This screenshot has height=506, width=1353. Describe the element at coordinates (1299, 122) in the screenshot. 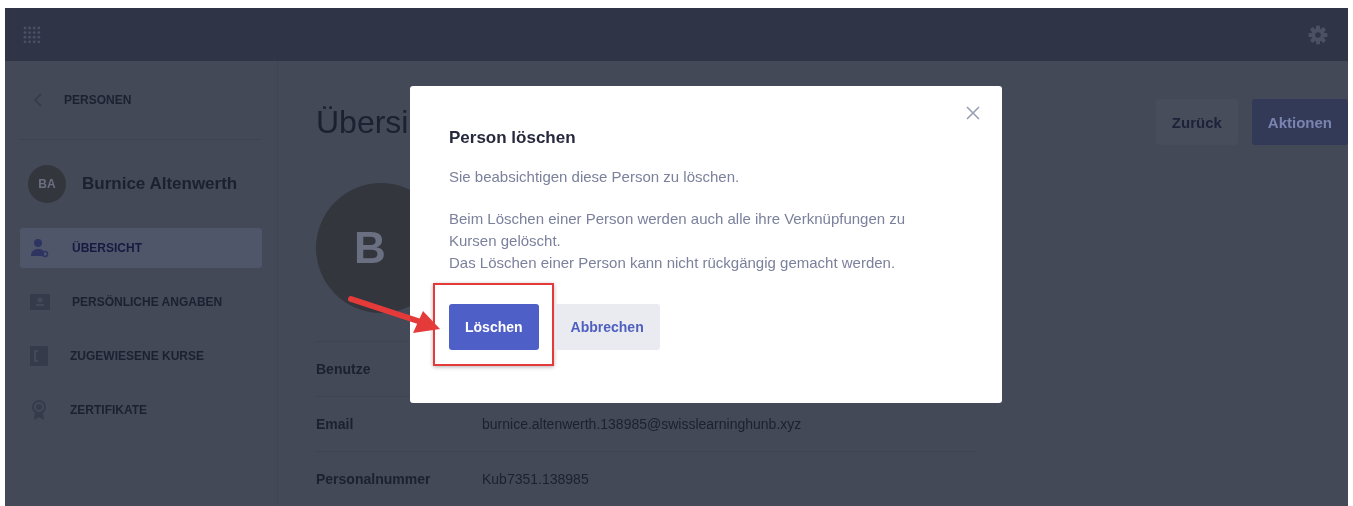

I see `actions-button: Aktionen` at that location.